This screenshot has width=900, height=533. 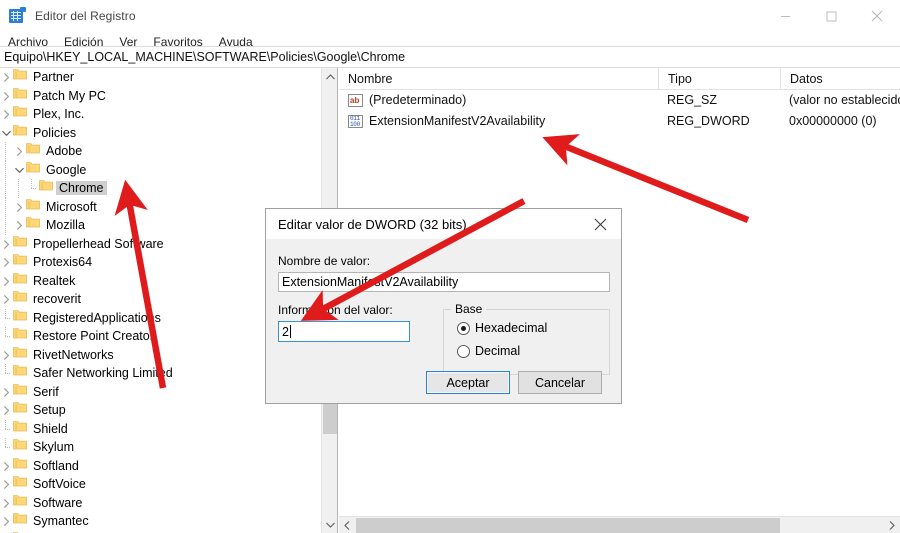 I want to click on minimize-button, so click(x=785, y=16).